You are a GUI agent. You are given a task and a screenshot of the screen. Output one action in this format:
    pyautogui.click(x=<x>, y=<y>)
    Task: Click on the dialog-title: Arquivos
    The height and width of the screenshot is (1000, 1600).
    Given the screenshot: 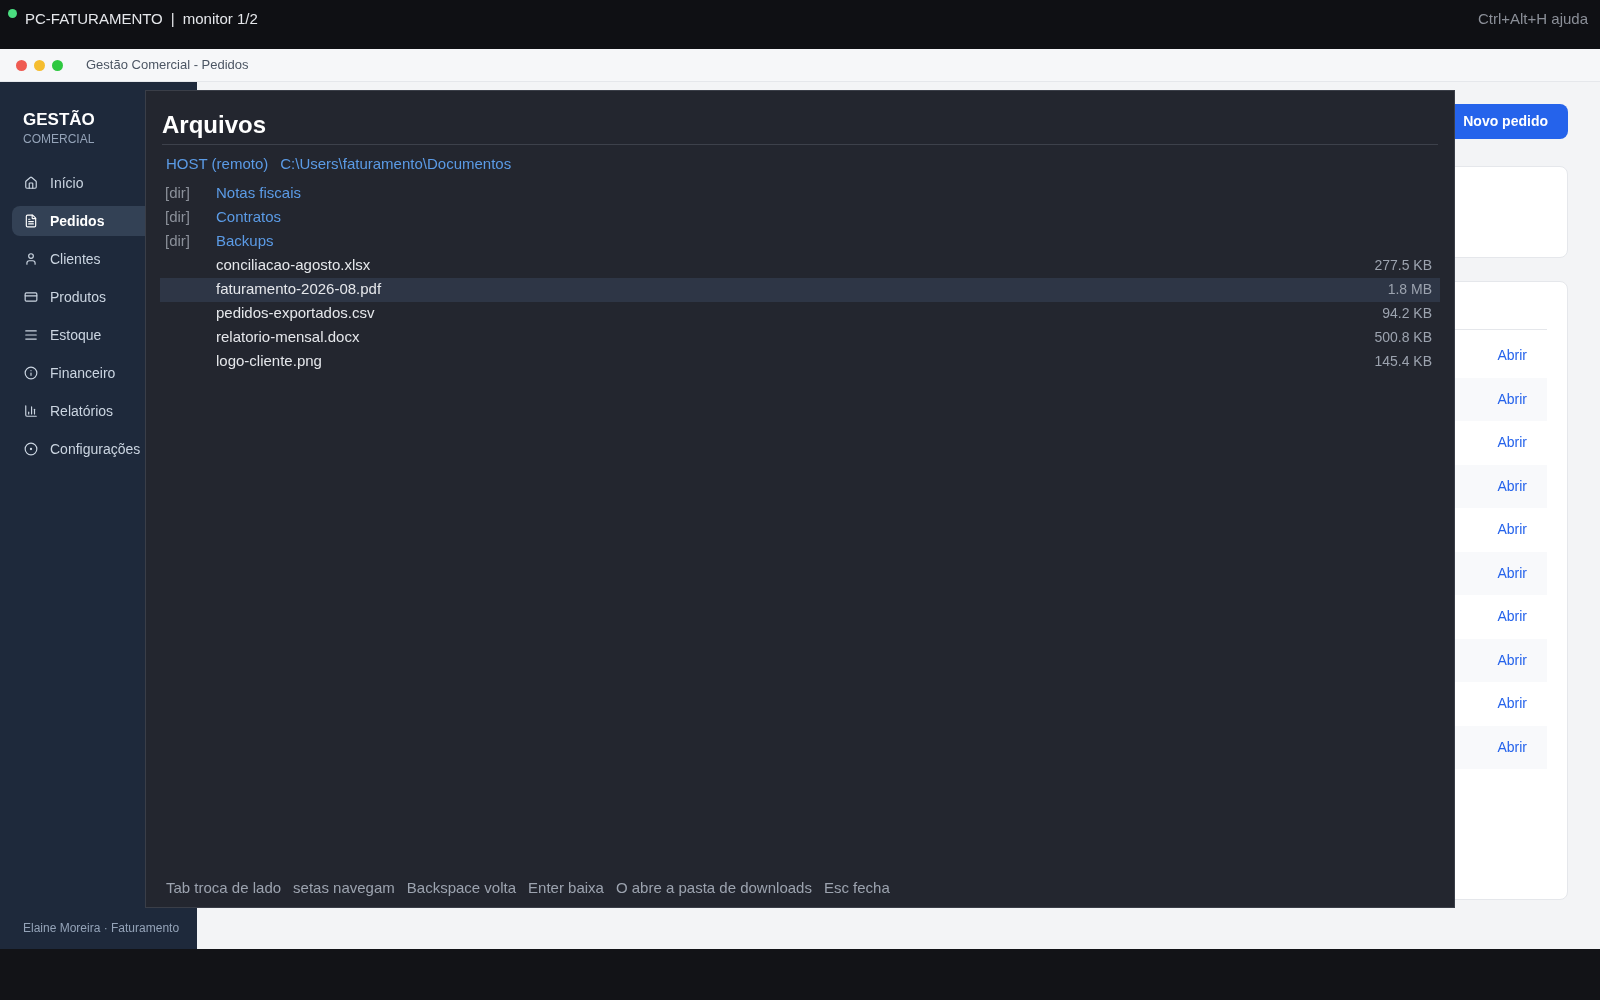 What is the action you would take?
    pyautogui.click(x=214, y=124)
    